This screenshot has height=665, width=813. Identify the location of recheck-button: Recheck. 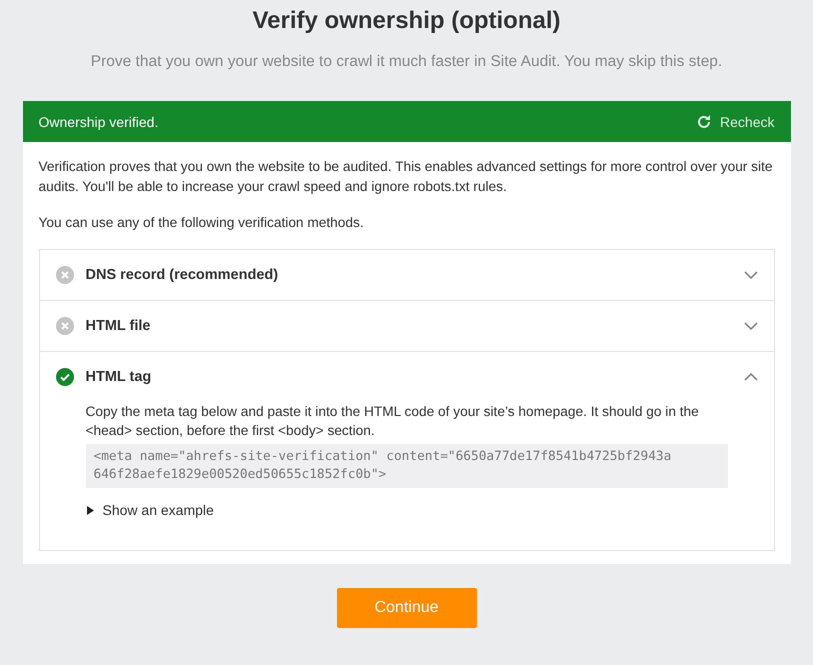
(735, 122).